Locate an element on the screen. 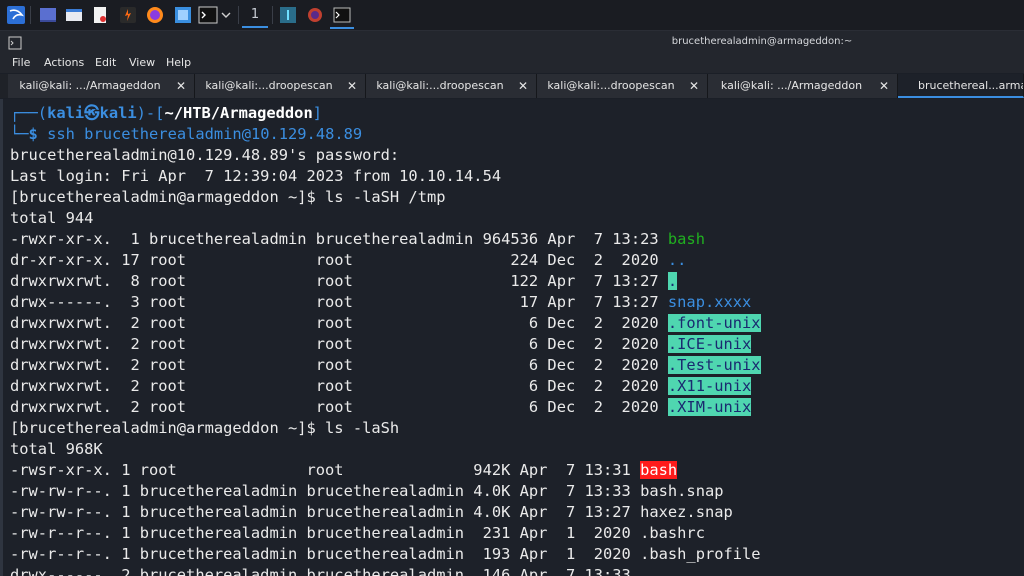 This screenshot has width=1024, height=576. task-app-icon is located at coordinates (288, 15).